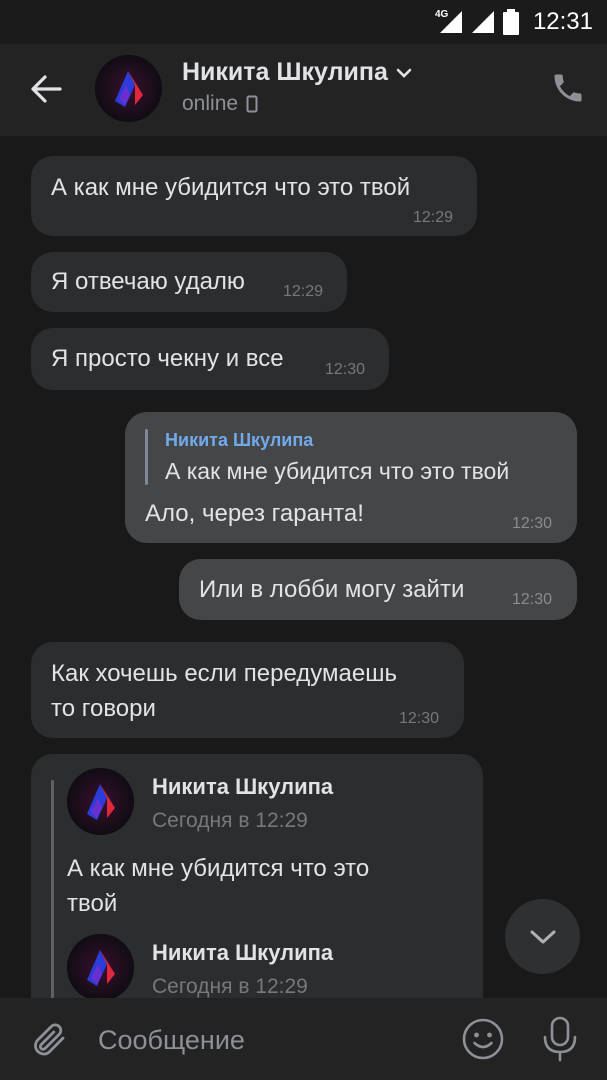  I want to click on cellular-4g-icon: 4G, so click(449, 22).